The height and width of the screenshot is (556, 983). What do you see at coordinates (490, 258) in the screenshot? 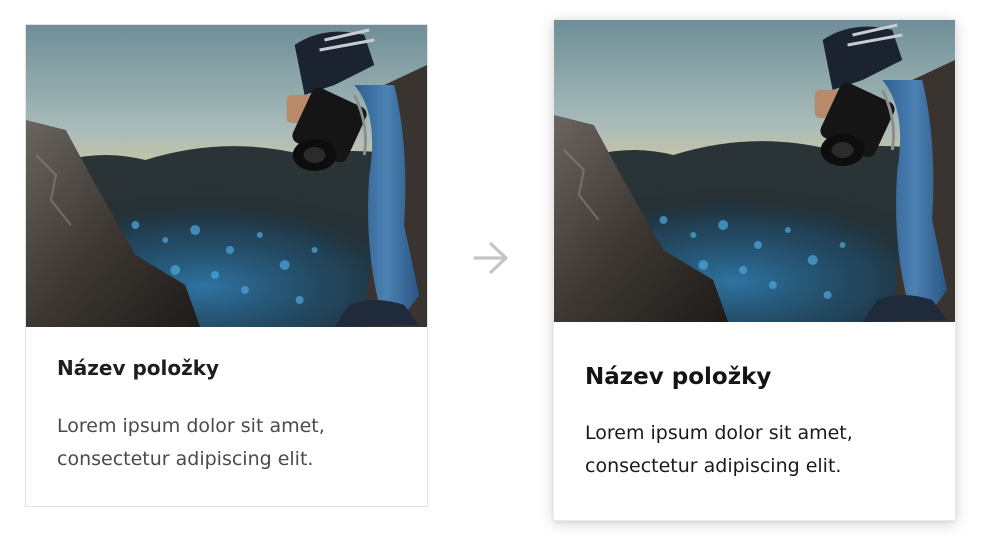
I see `arrow-right-icon` at bounding box center [490, 258].